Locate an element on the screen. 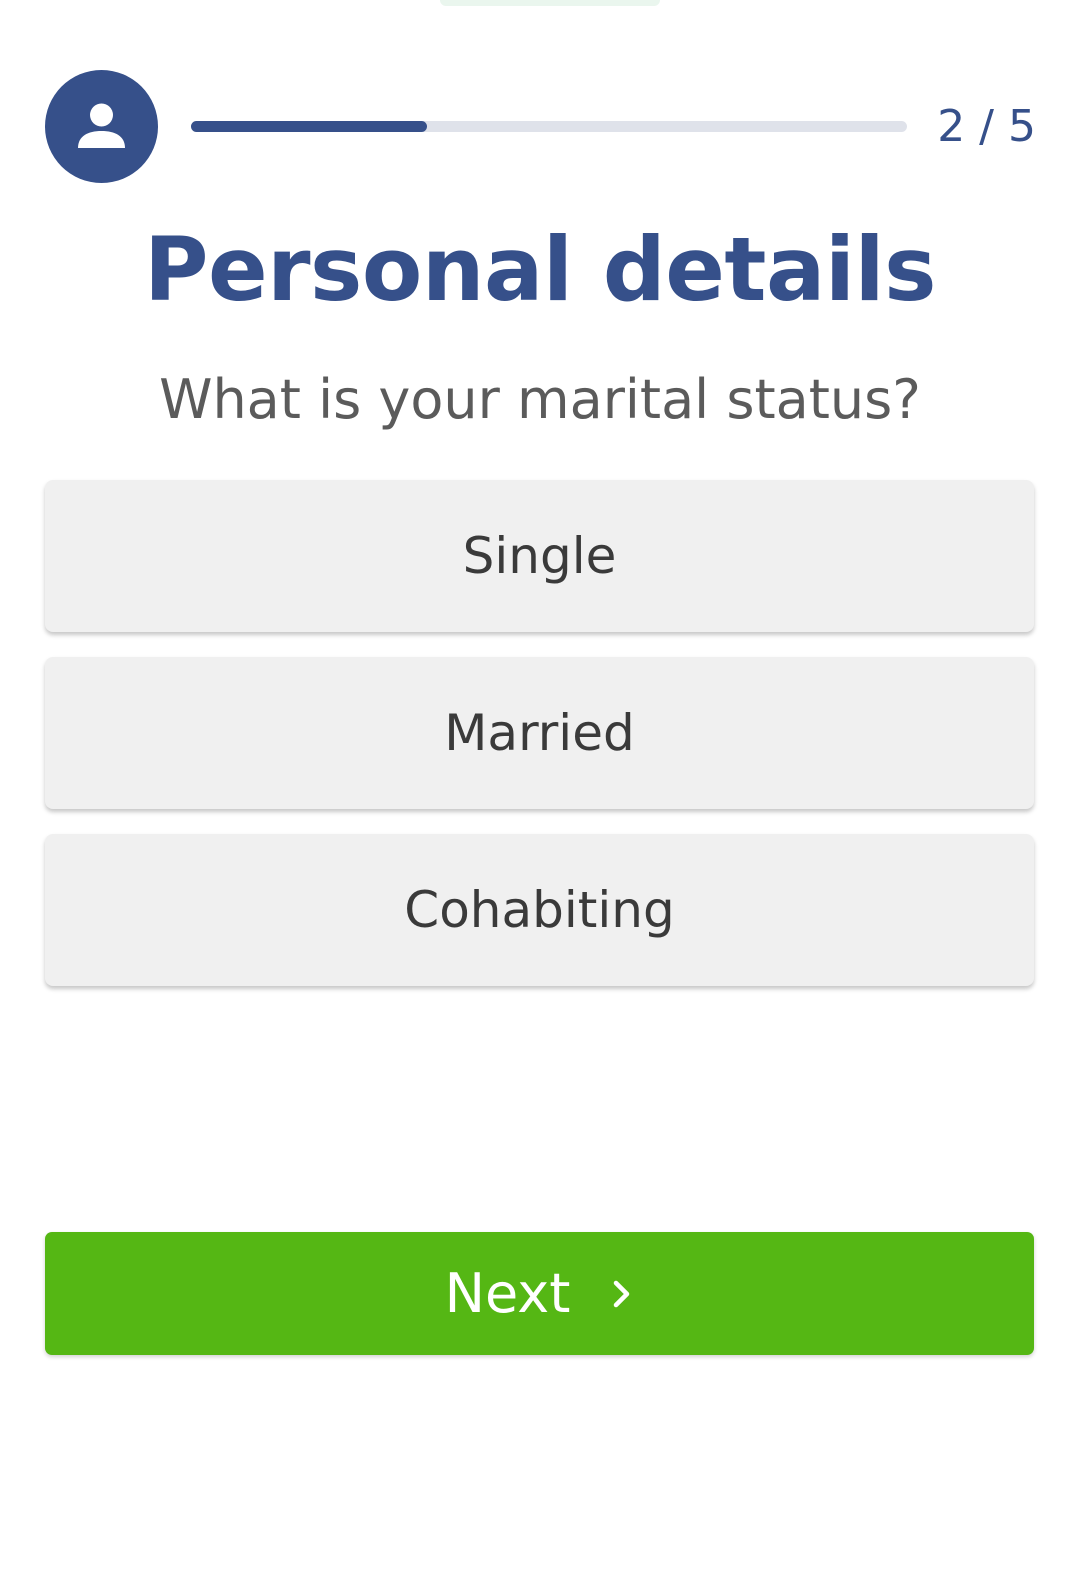 This screenshot has height=1570, width=1080. option-label: Single is located at coordinates (539, 556).